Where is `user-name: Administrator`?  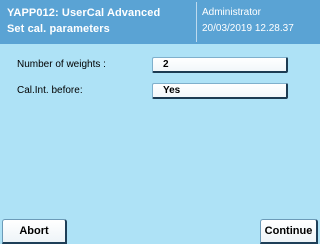 user-name: Administrator is located at coordinates (231, 12).